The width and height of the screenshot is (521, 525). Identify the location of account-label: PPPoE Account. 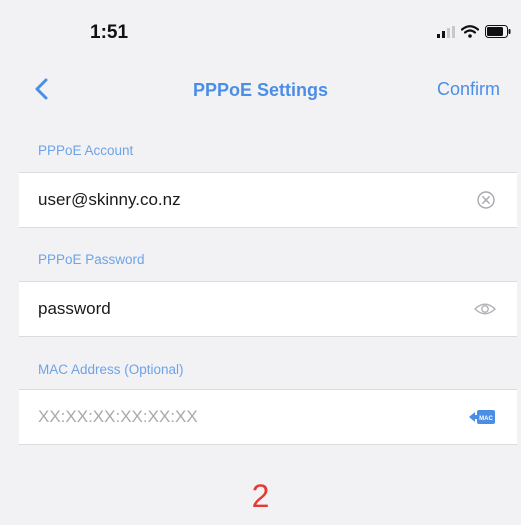
(86, 150).